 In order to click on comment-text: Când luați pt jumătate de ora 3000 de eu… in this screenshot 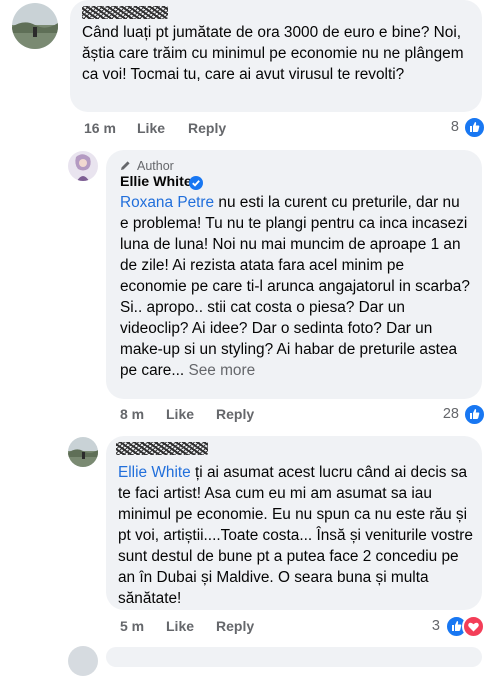, I will do `click(273, 53)`.